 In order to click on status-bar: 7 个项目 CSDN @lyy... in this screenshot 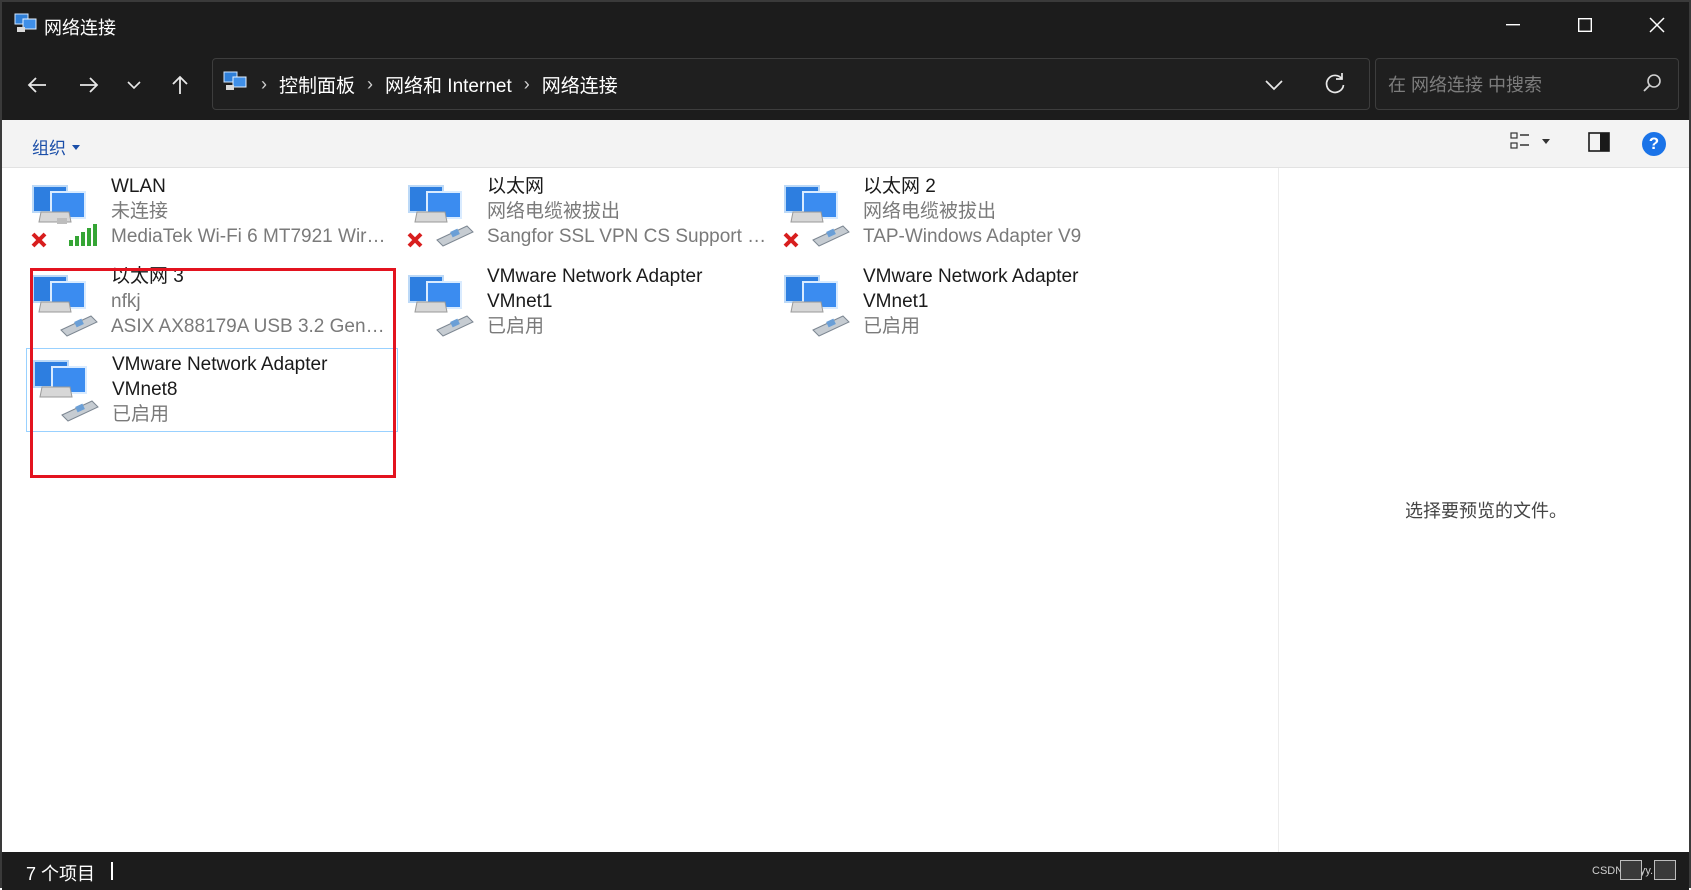, I will do `click(845, 871)`.